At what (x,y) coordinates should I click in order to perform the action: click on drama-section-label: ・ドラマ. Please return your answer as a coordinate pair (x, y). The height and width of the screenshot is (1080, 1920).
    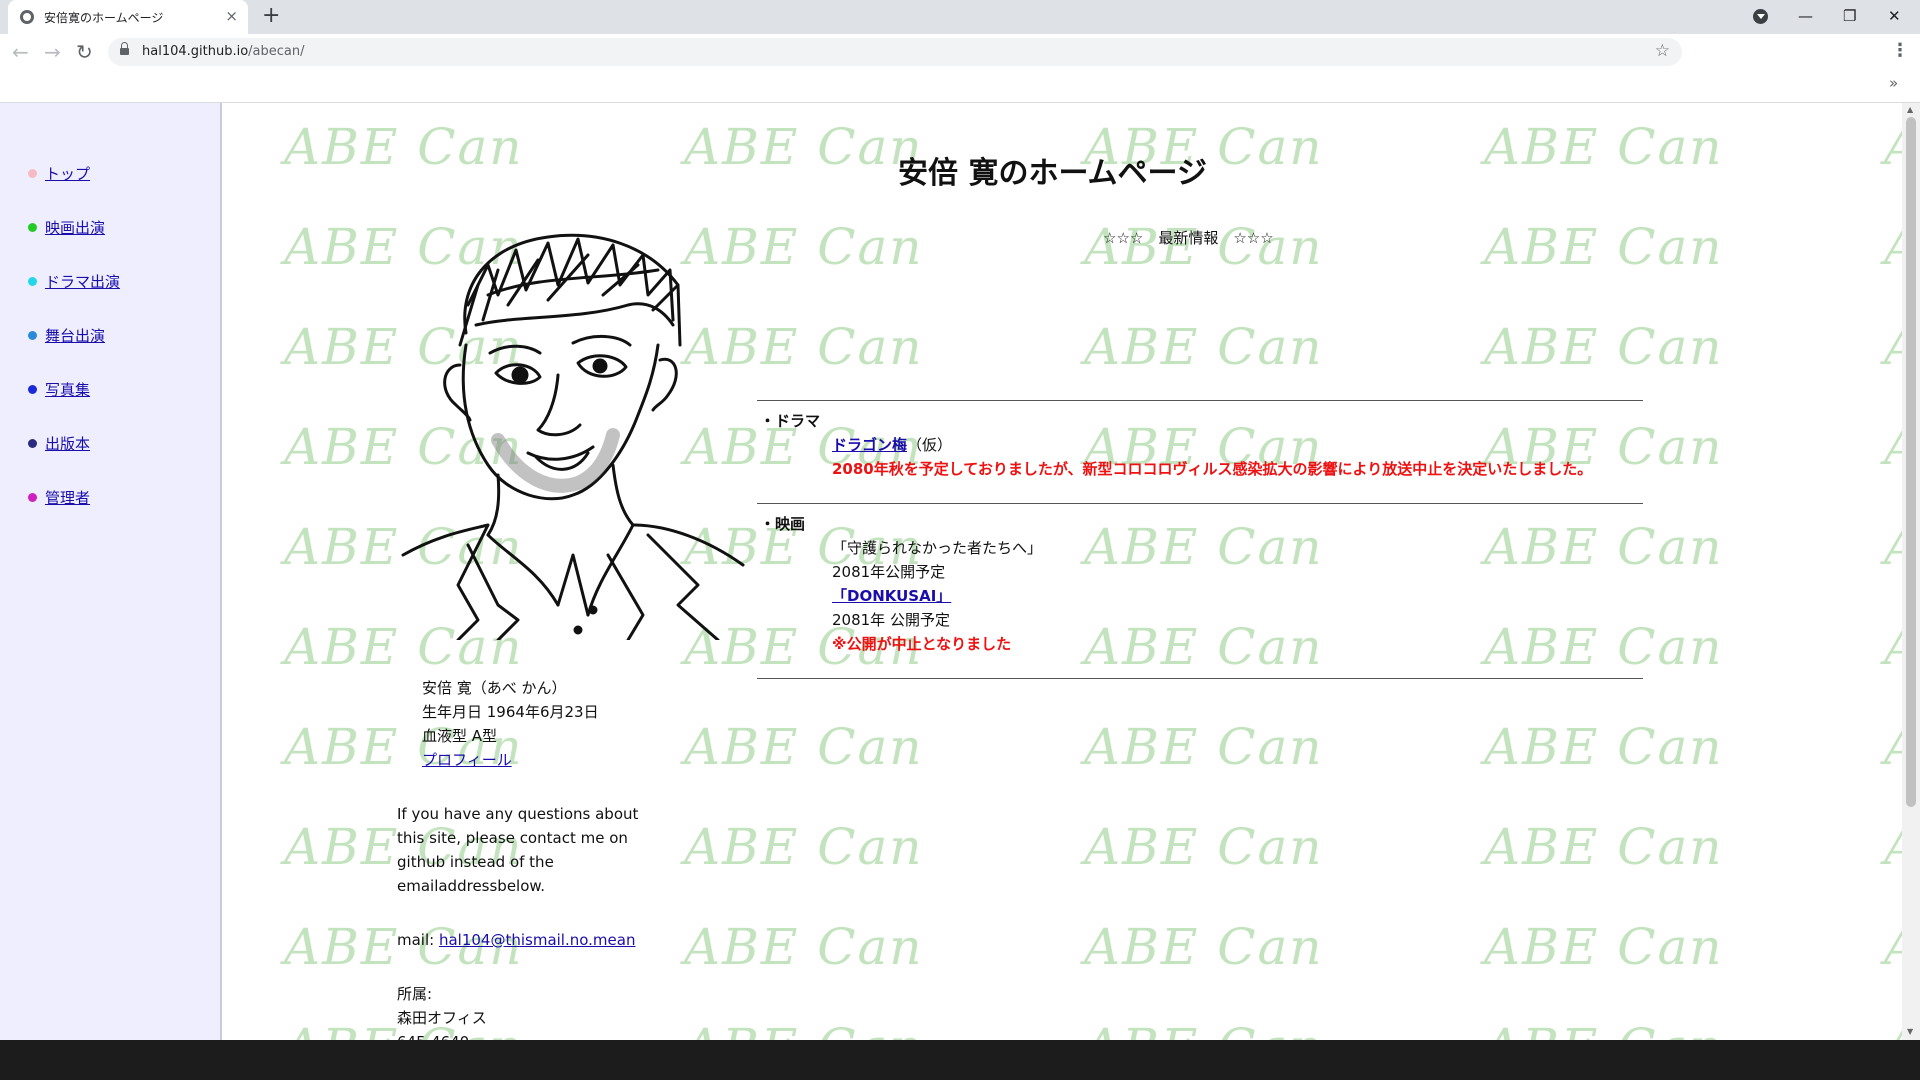
    Looking at the image, I should click on (790, 421).